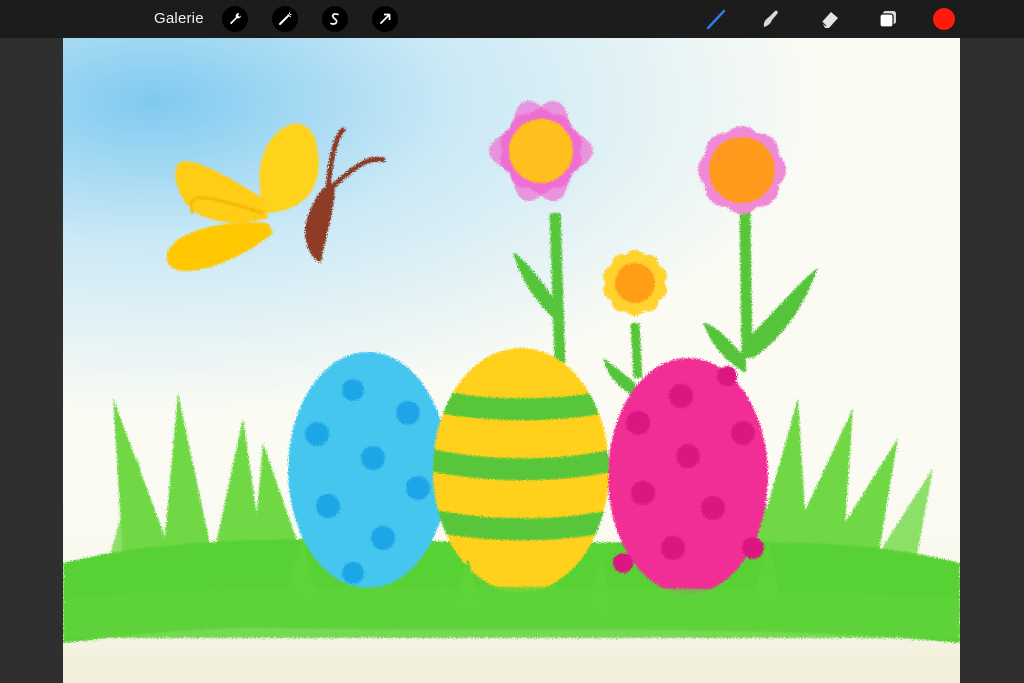 Image resolution: width=1024 pixels, height=683 pixels. What do you see at coordinates (235, 19) in the screenshot?
I see `actions-wrench-icon` at bounding box center [235, 19].